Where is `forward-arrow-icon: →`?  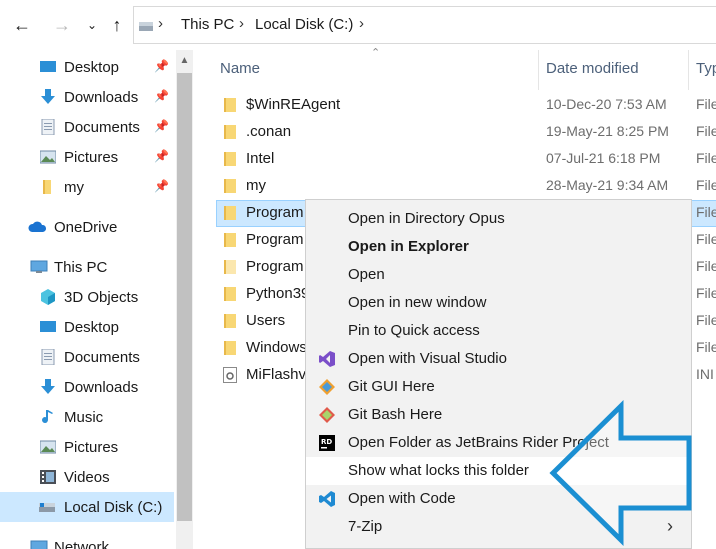
forward-arrow-icon: → is located at coordinates (62, 25).